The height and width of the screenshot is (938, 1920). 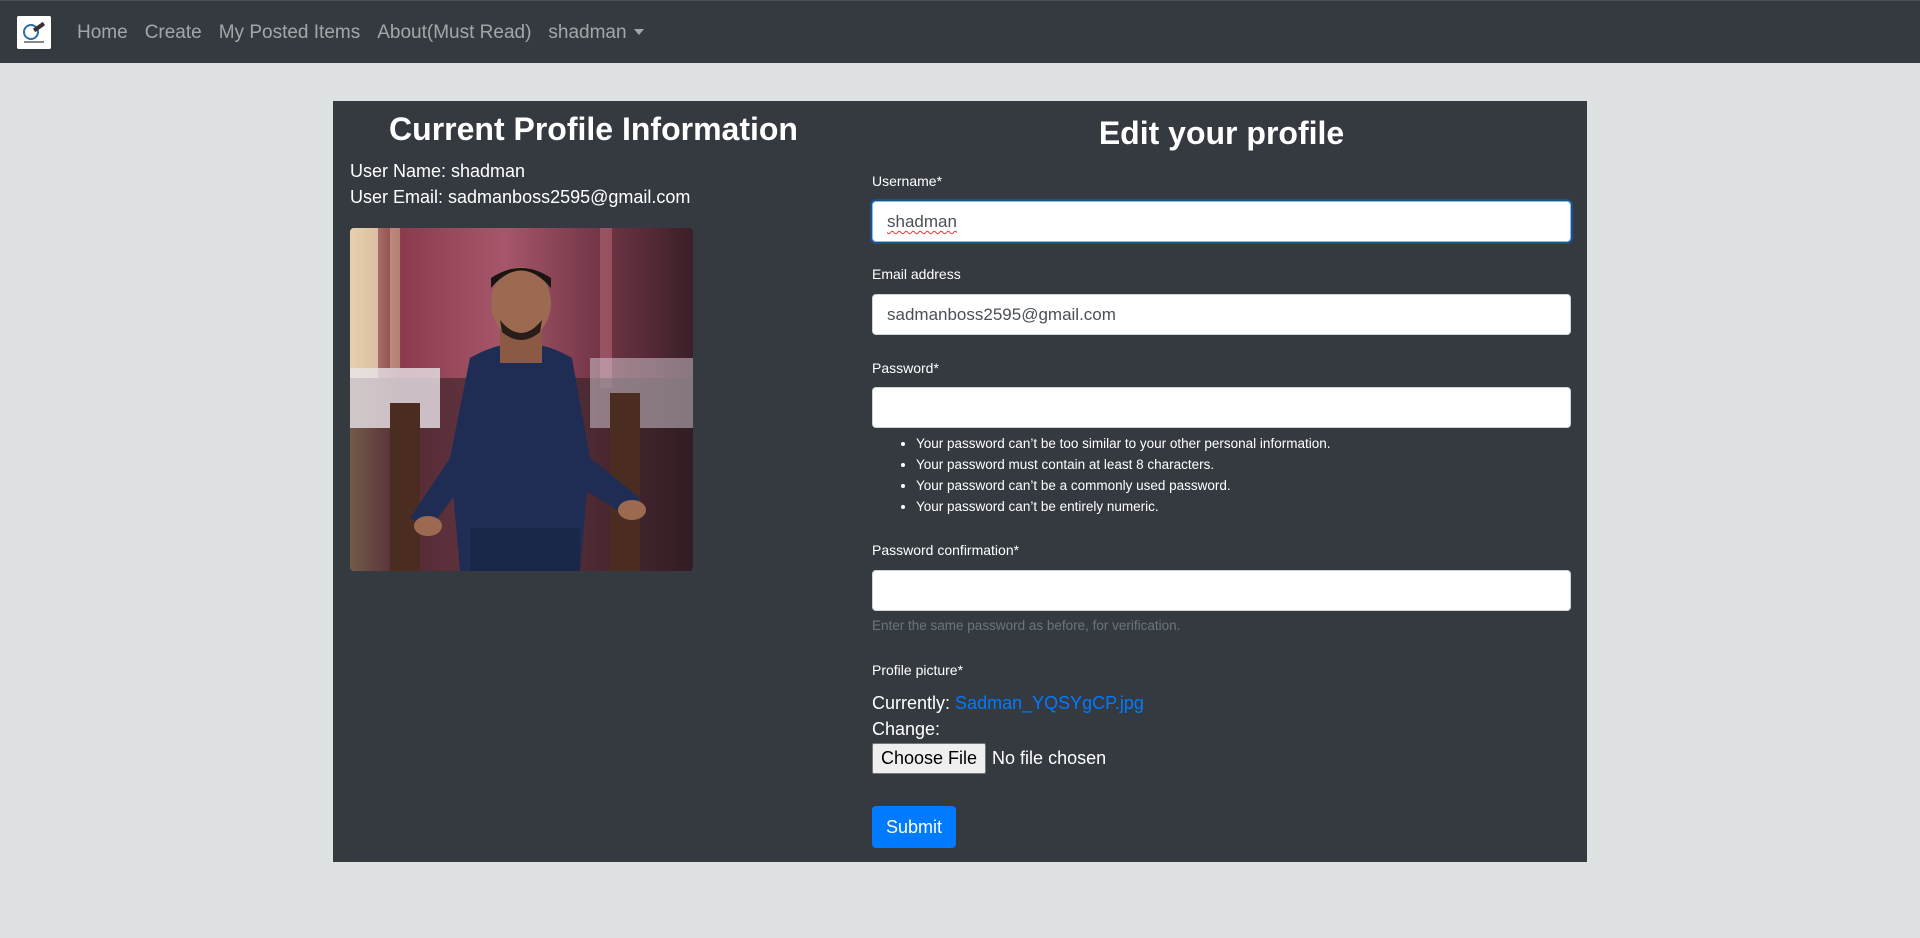 What do you see at coordinates (929, 758) in the screenshot?
I see `choose-file-button: Choose File` at bounding box center [929, 758].